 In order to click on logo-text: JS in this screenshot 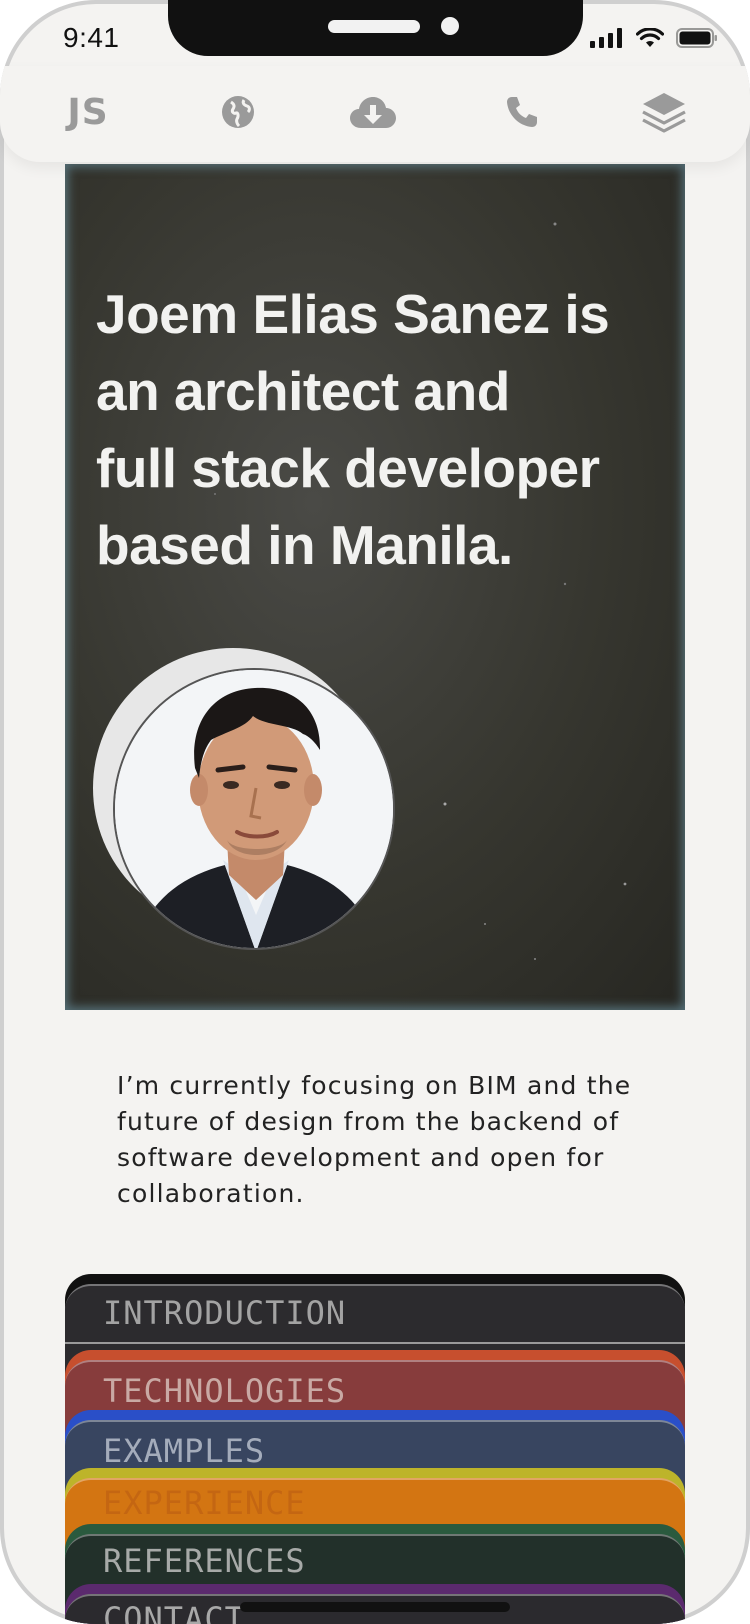, I will do `click(88, 112)`.